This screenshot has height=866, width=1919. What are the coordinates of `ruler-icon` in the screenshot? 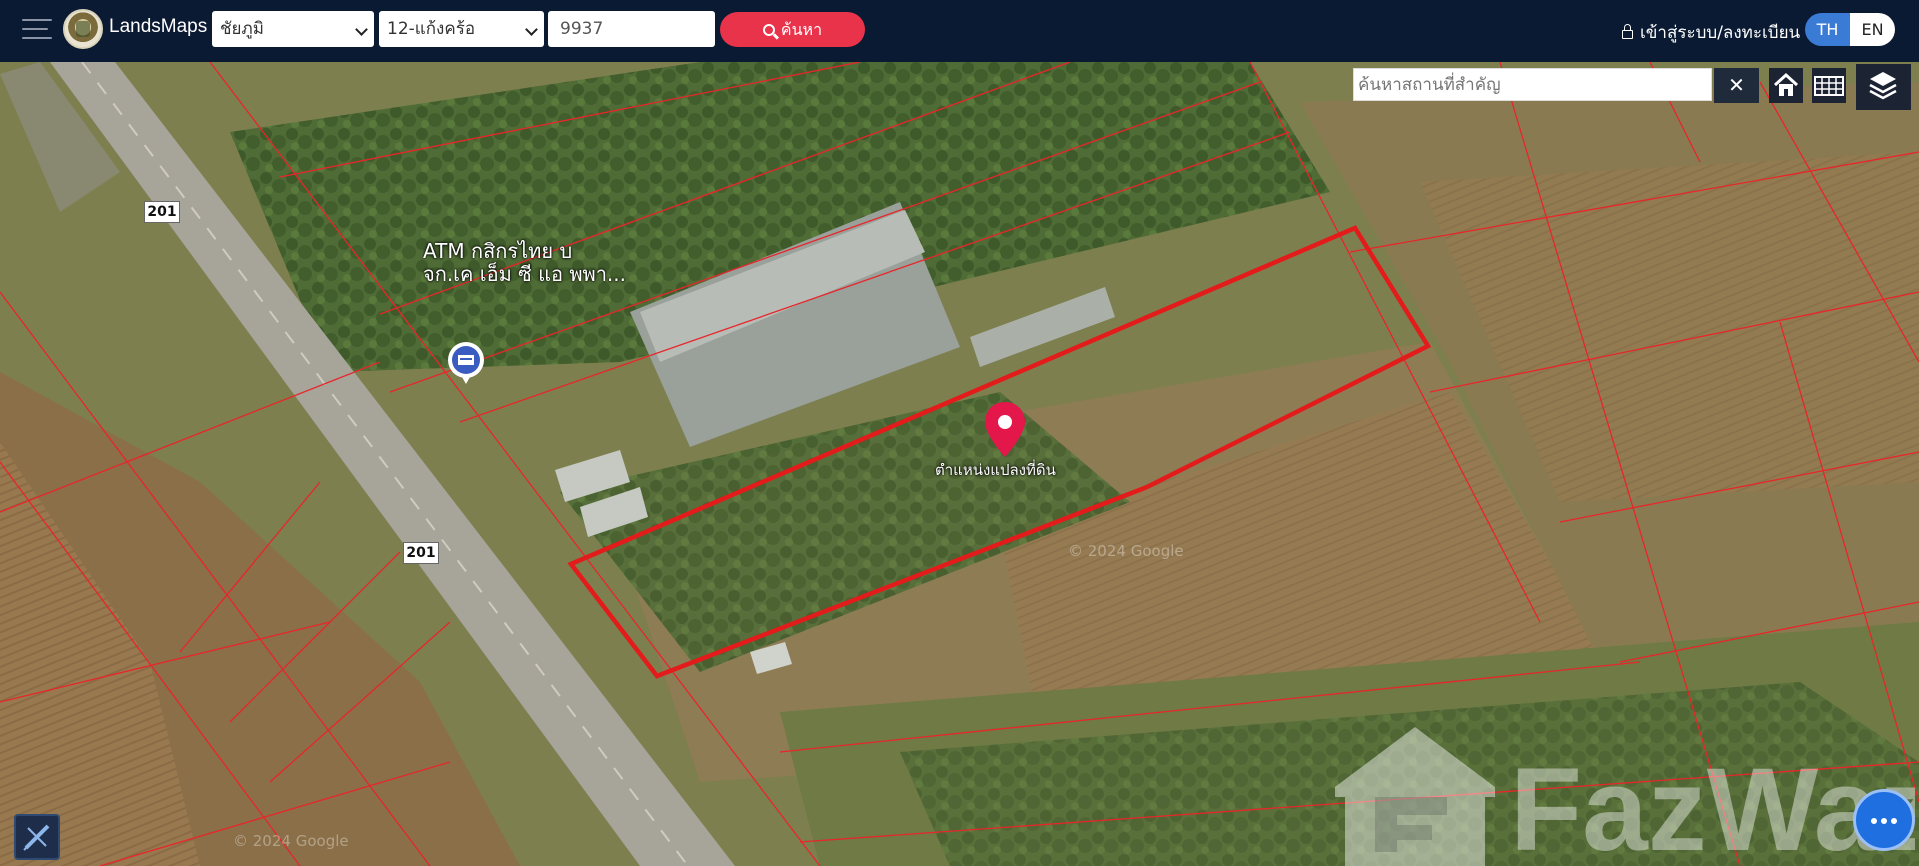 It's located at (36, 837).